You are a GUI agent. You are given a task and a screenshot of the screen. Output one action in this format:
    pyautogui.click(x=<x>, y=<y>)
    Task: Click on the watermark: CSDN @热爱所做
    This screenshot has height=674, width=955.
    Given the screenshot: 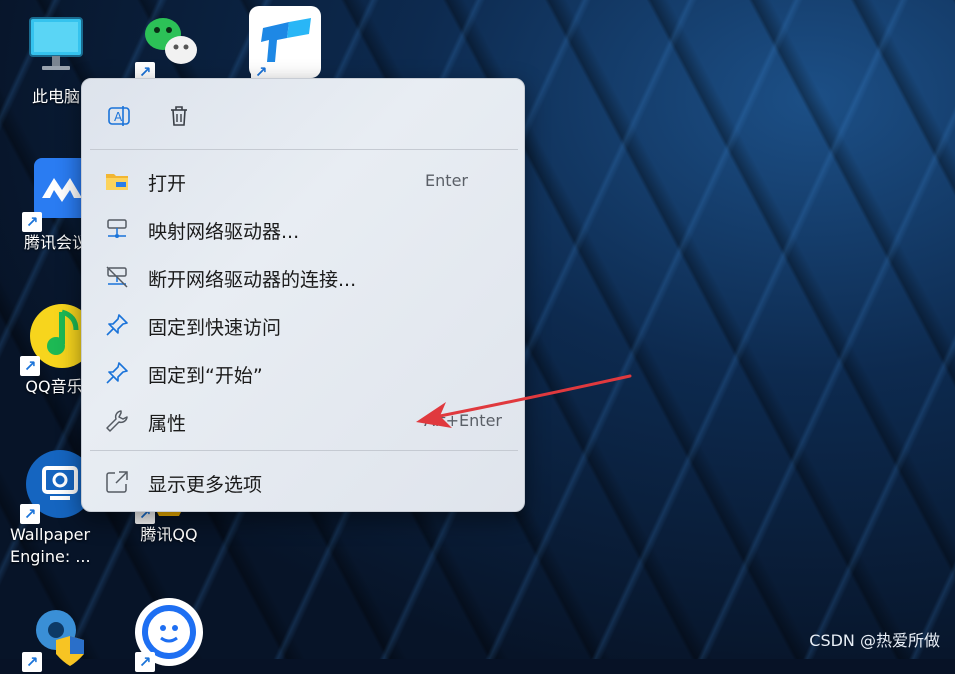 What is the action you would take?
    pyautogui.click(x=874, y=640)
    